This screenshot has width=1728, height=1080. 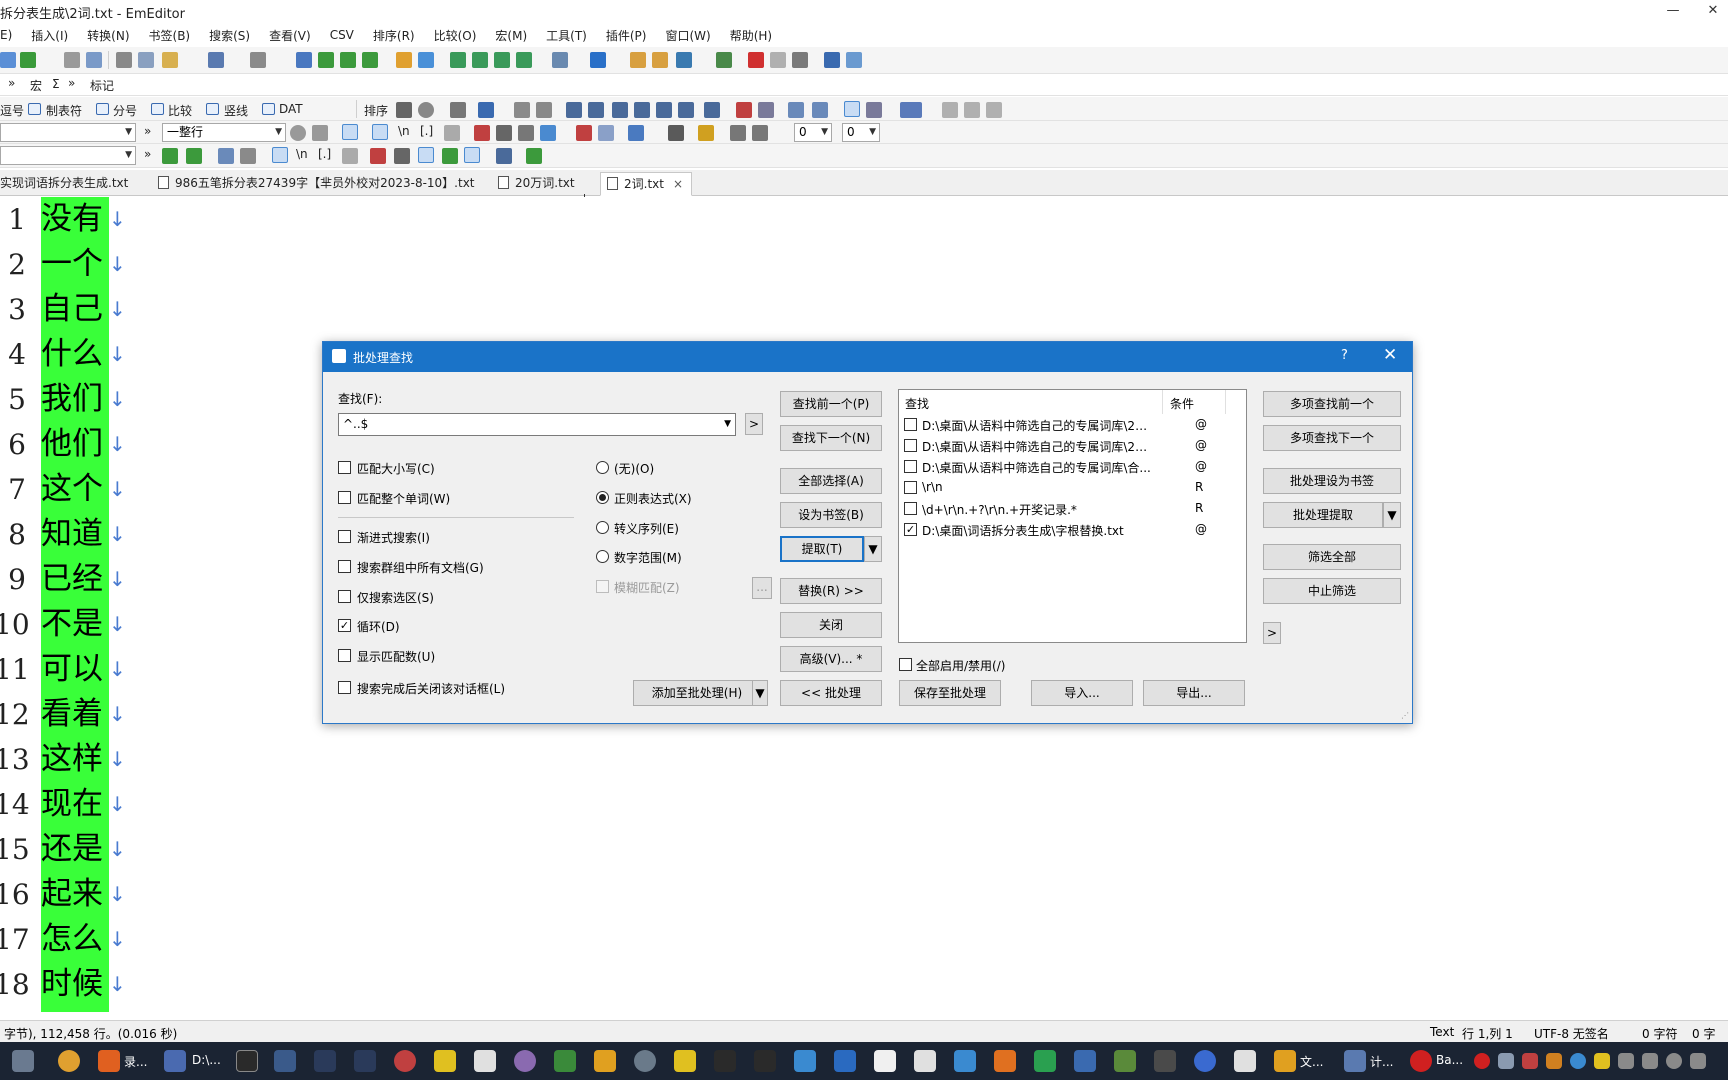 What do you see at coordinates (482, 133) in the screenshot?
I see `match-case-icon` at bounding box center [482, 133].